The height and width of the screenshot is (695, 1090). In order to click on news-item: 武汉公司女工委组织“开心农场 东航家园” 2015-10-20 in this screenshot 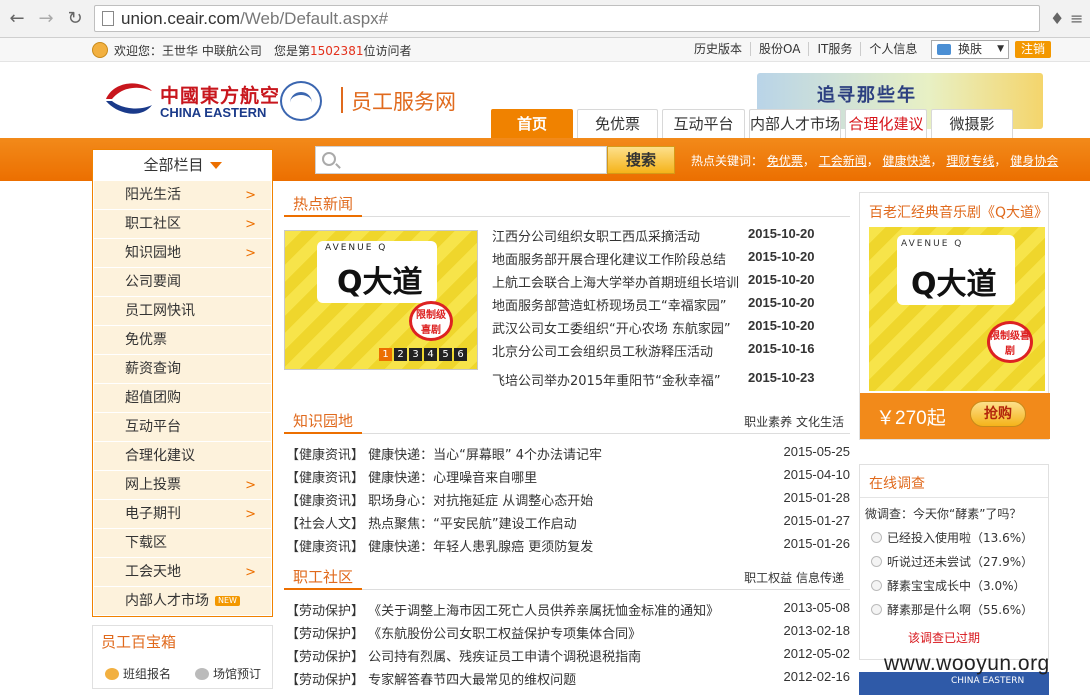, I will do `click(653, 327)`.